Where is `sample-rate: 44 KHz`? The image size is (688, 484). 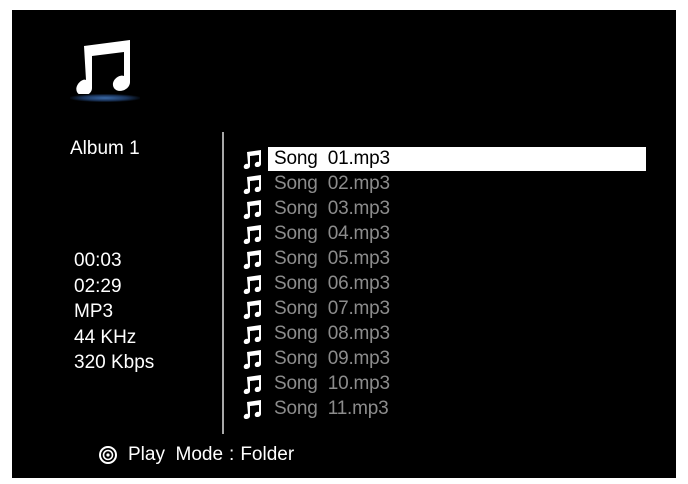 sample-rate: 44 KHz is located at coordinates (105, 337).